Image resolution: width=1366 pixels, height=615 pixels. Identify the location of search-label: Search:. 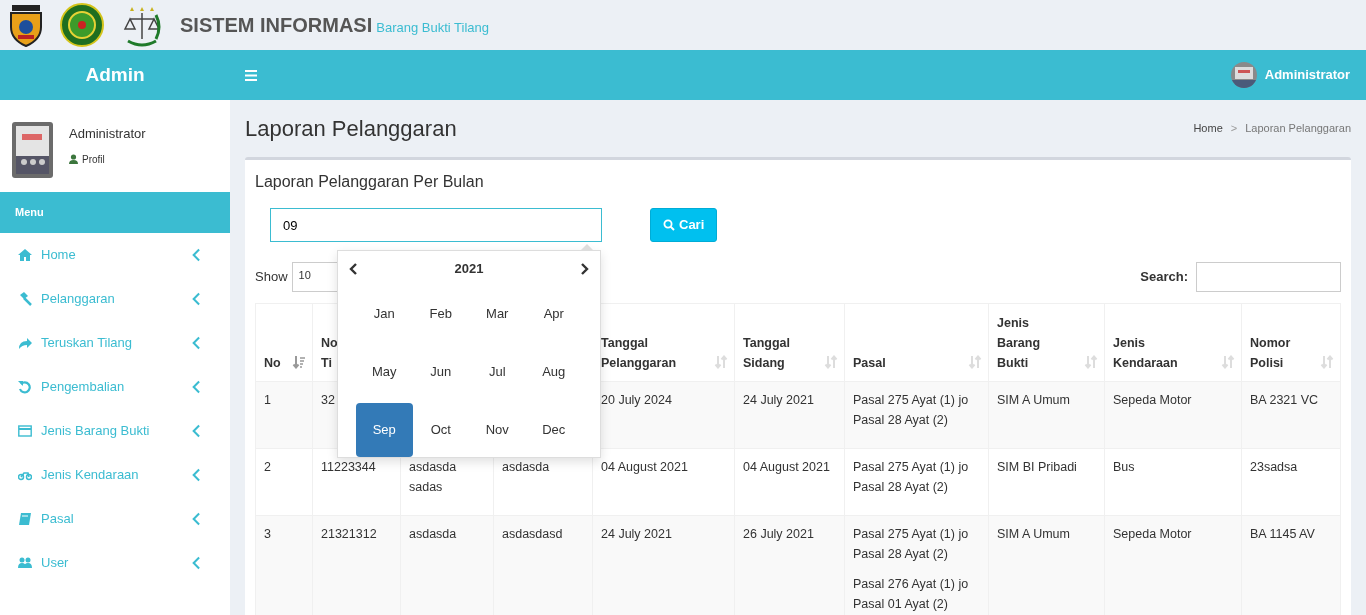
(1164, 277).